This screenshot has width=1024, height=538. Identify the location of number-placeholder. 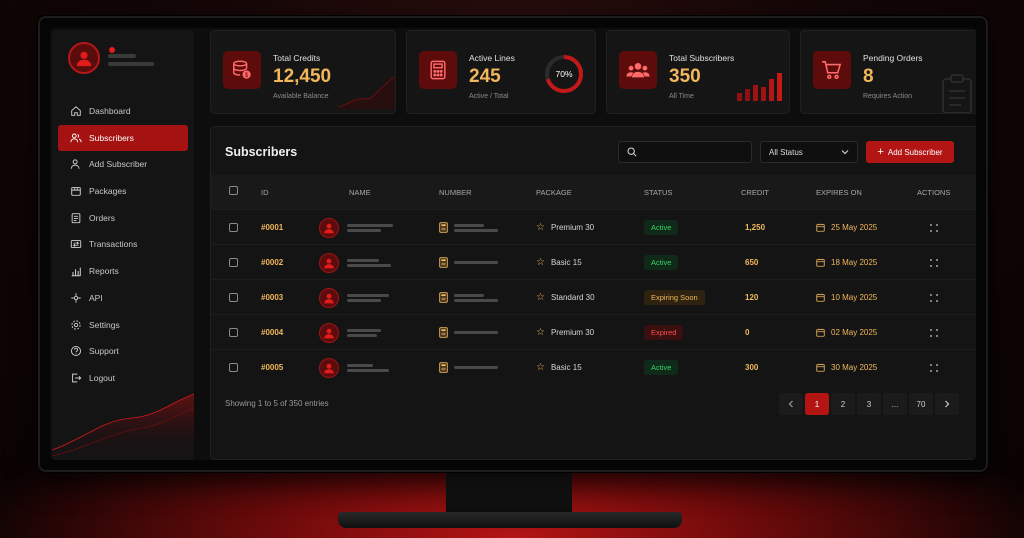
(476, 262).